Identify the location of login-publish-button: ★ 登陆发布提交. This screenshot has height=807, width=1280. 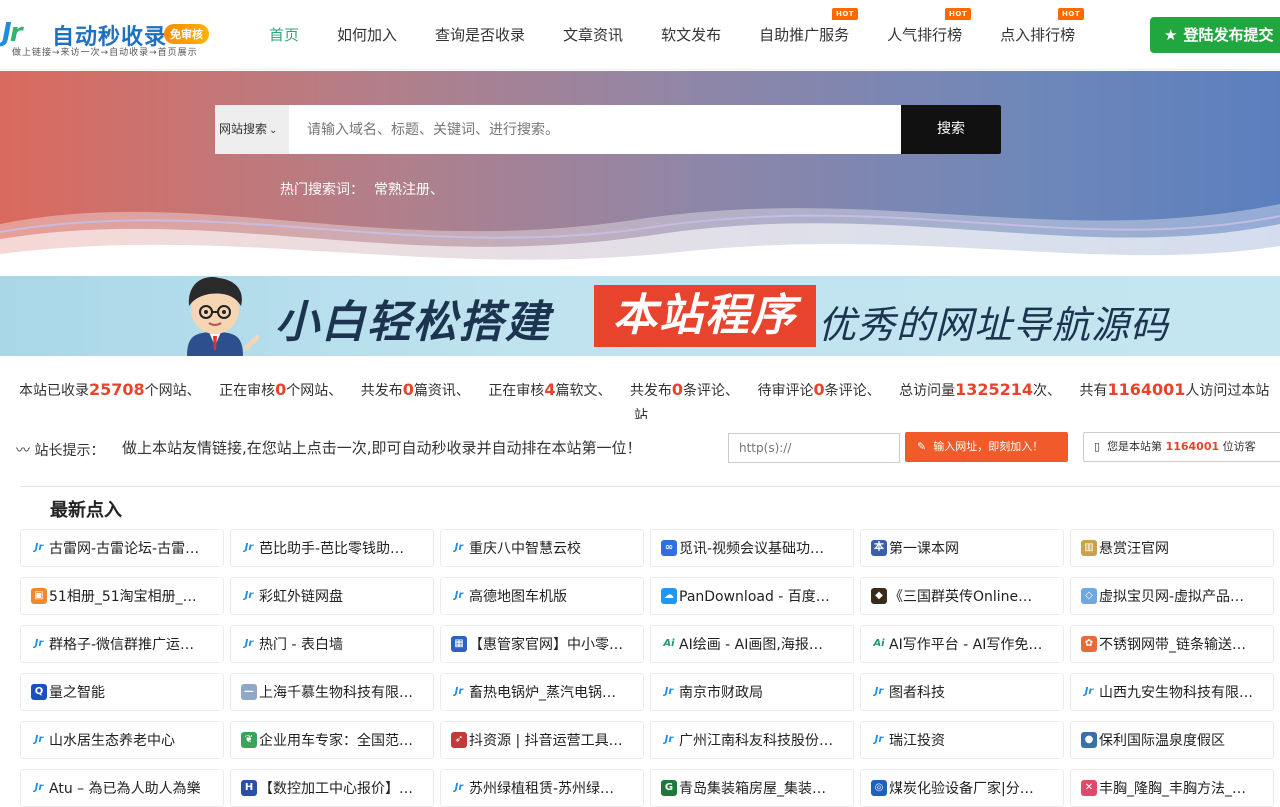
(1215, 35).